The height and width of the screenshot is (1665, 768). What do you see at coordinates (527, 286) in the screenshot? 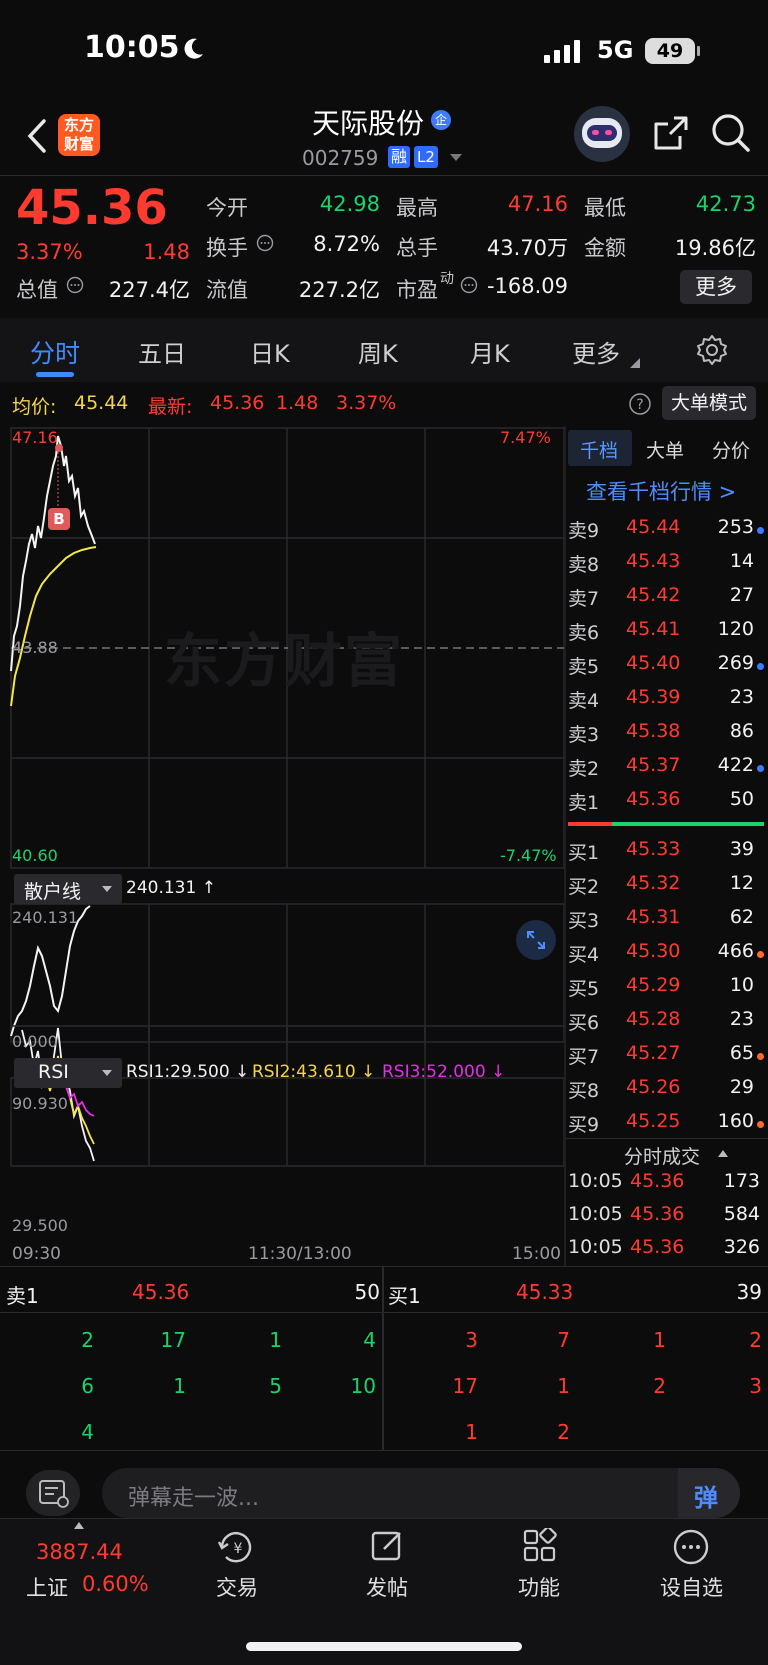
I see `pe-value: -168.09` at bounding box center [527, 286].